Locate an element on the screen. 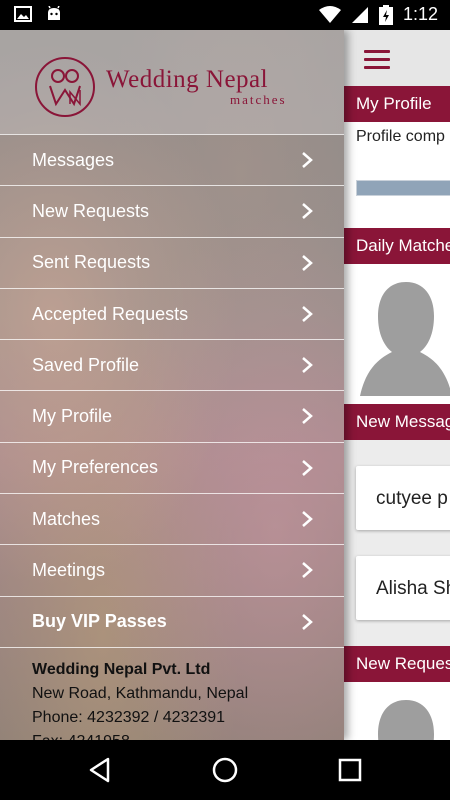  daily-matches-header: Daily Matche is located at coordinates (397, 246).